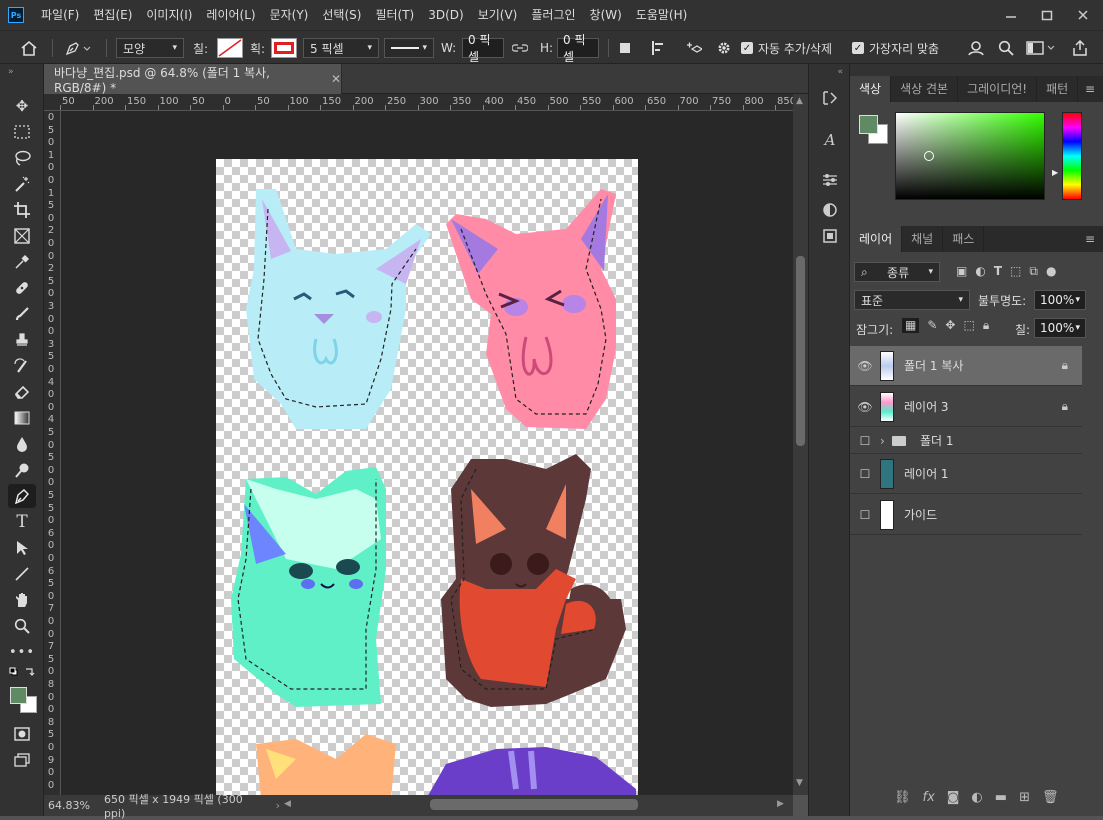 The image size is (1103, 820). What do you see at coordinates (929, 156) in the screenshot?
I see `color-picker-cursor` at bounding box center [929, 156].